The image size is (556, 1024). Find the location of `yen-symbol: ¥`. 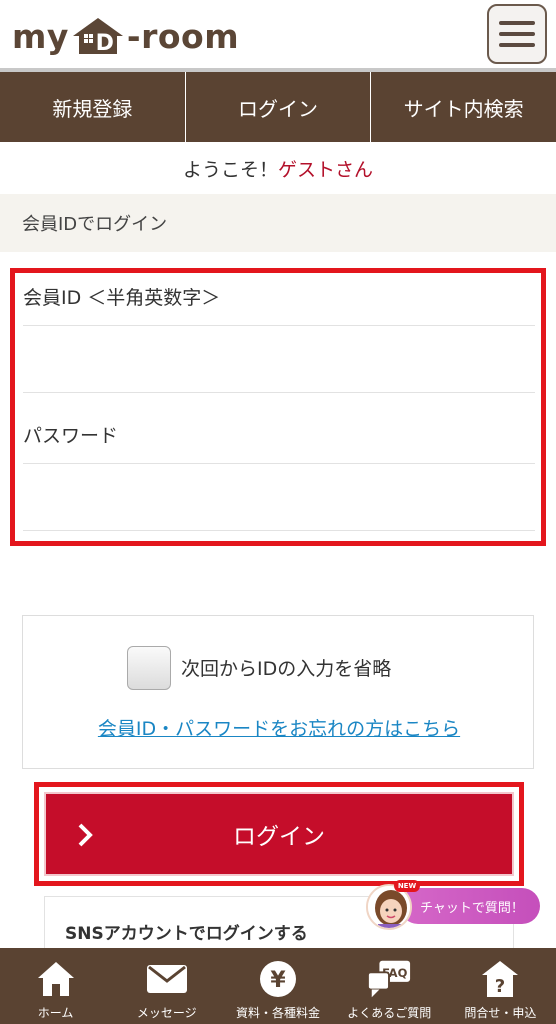

yen-symbol: ¥ is located at coordinates (278, 980).